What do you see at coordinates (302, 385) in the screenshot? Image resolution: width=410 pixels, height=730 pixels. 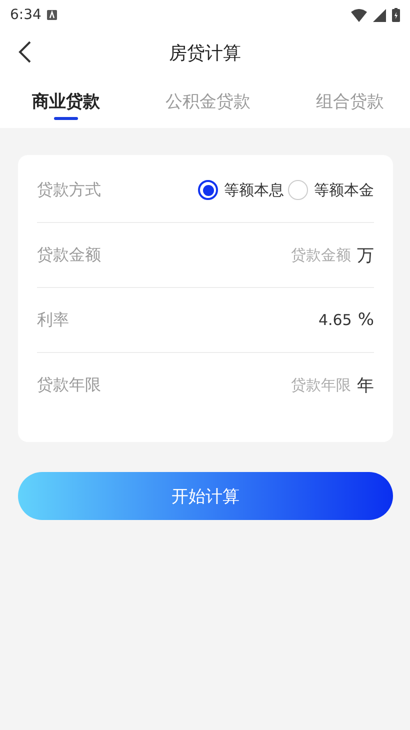 I see `input-field: 贷款年限` at bounding box center [302, 385].